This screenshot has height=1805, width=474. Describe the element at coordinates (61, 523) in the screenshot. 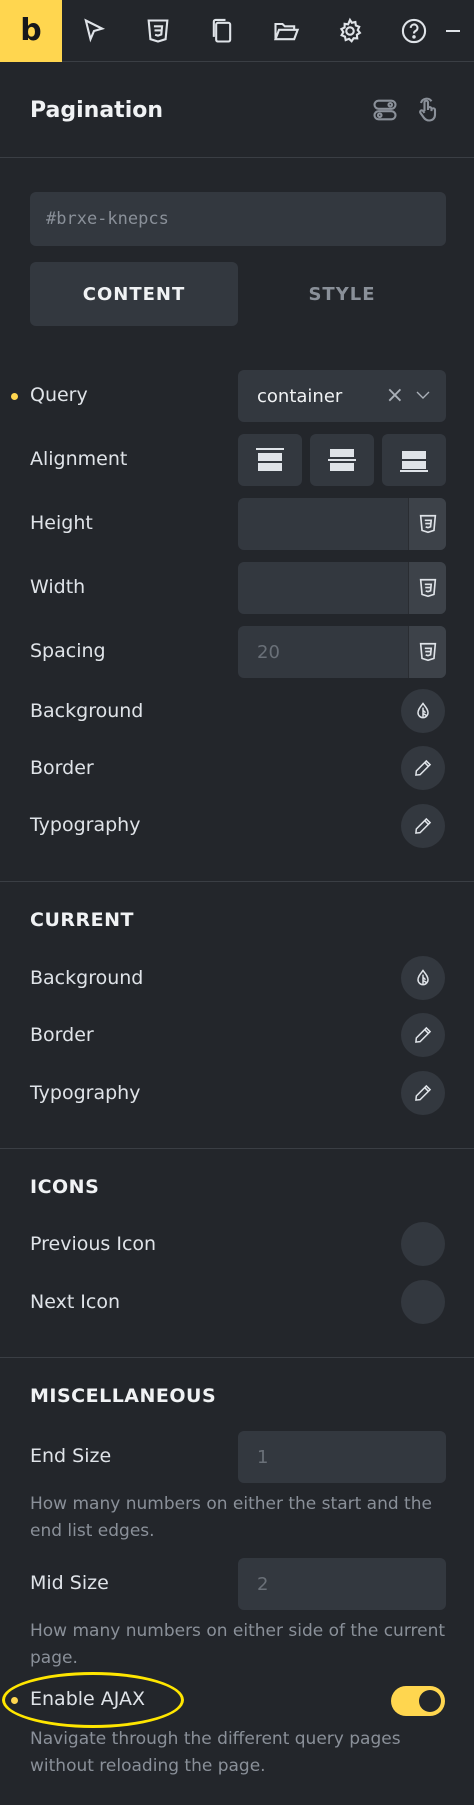

I see `height-label: Height` at that location.